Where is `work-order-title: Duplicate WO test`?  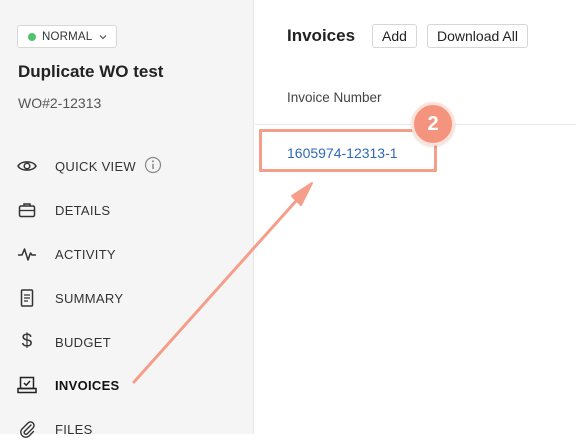 work-order-title: Duplicate WO test is located at coordinates (91, 71).